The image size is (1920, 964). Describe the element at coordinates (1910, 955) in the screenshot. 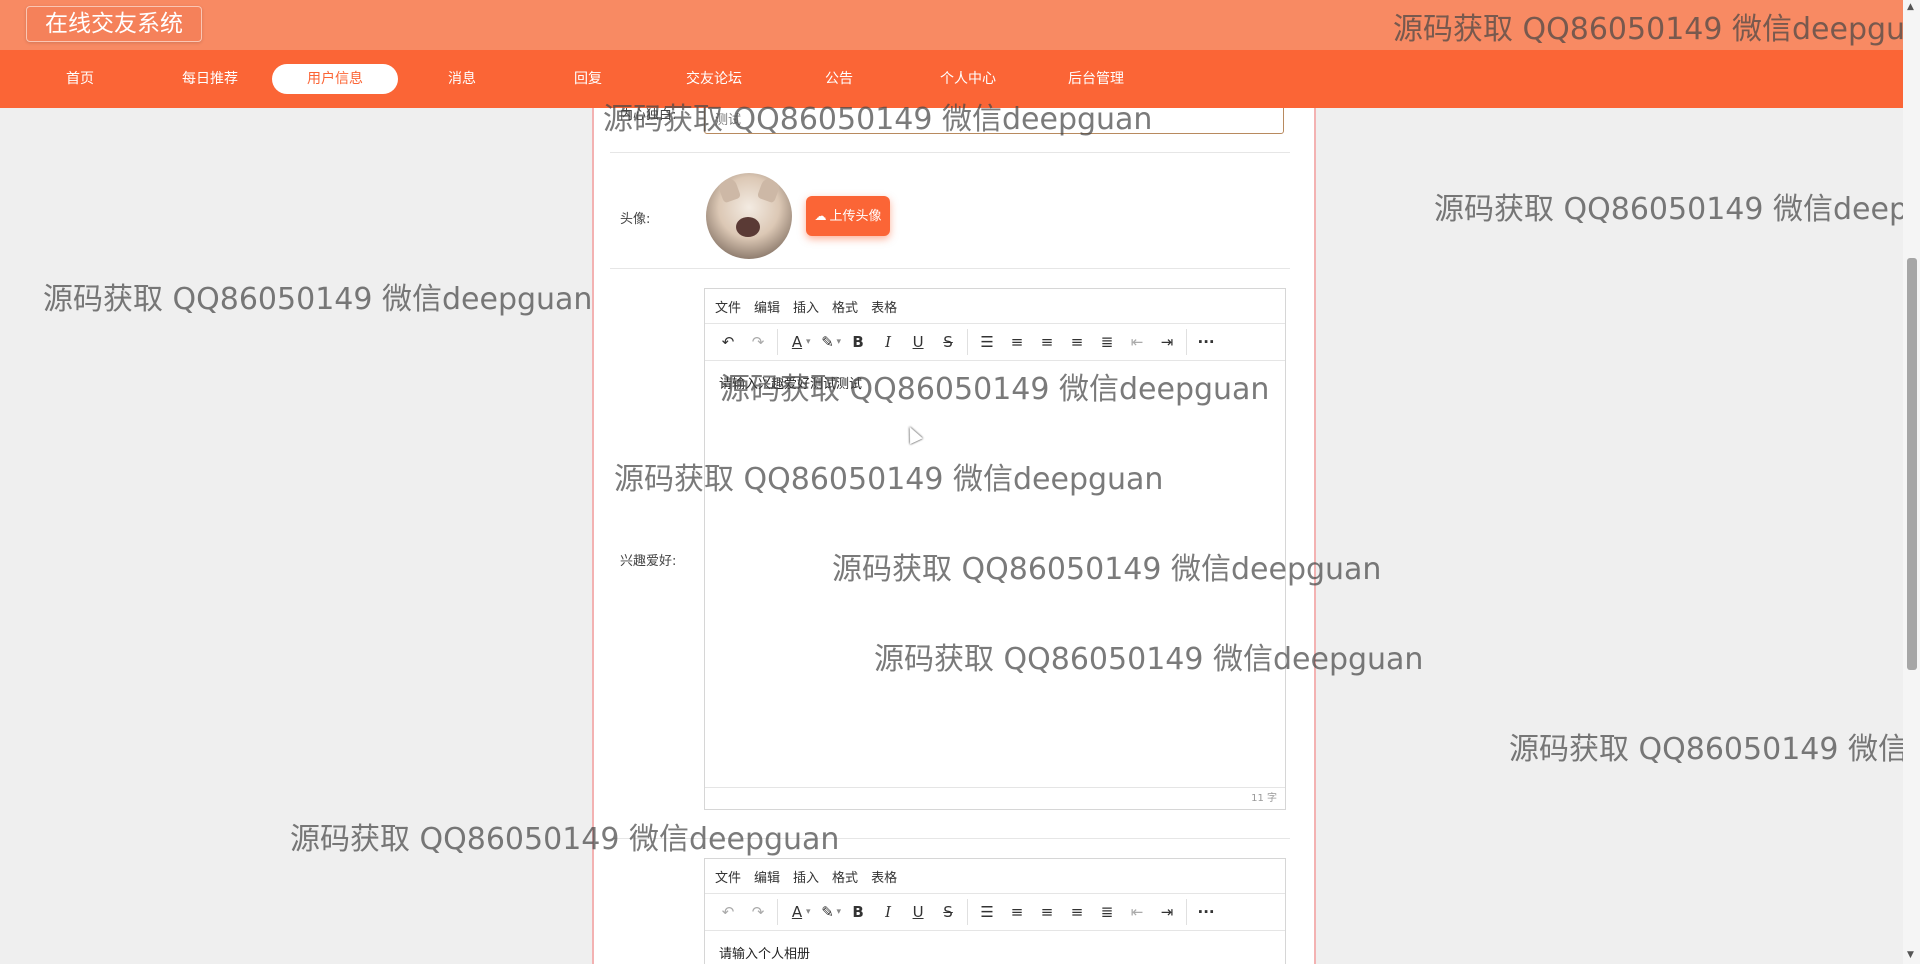

I see `scroll-down-icon: ▼` at that location.